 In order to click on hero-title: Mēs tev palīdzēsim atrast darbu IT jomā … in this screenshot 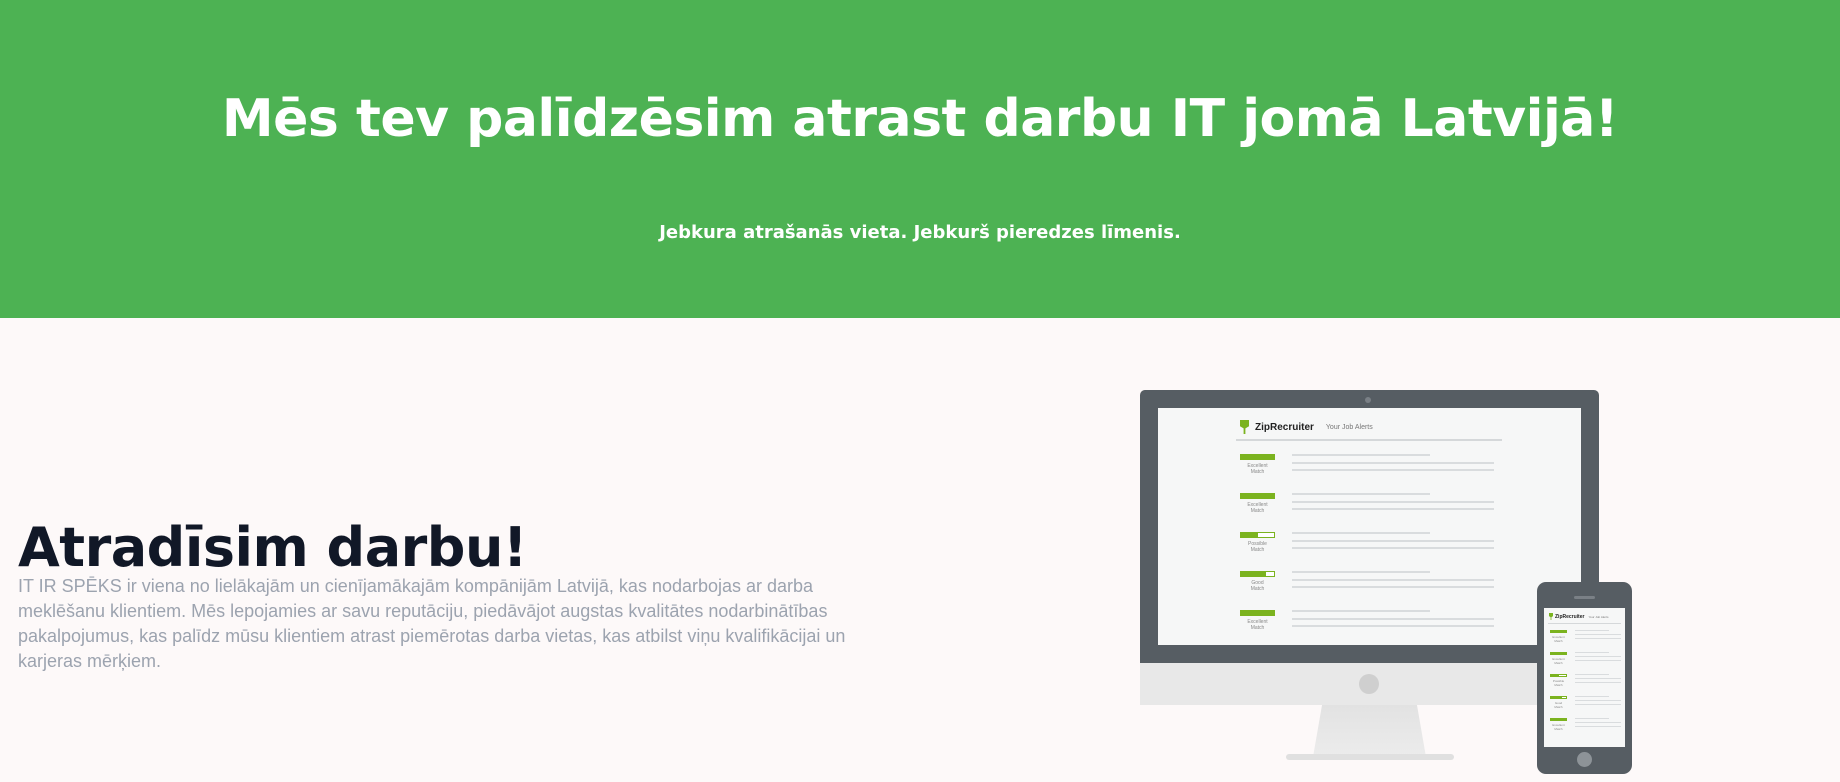, I will do `click(920, 119)`.